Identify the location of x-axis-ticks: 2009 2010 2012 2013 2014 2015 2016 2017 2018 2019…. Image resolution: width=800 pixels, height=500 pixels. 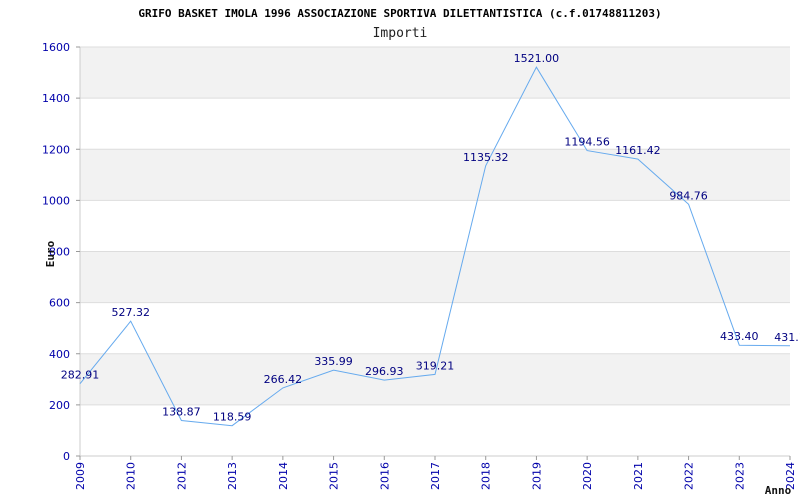
(435, 473).